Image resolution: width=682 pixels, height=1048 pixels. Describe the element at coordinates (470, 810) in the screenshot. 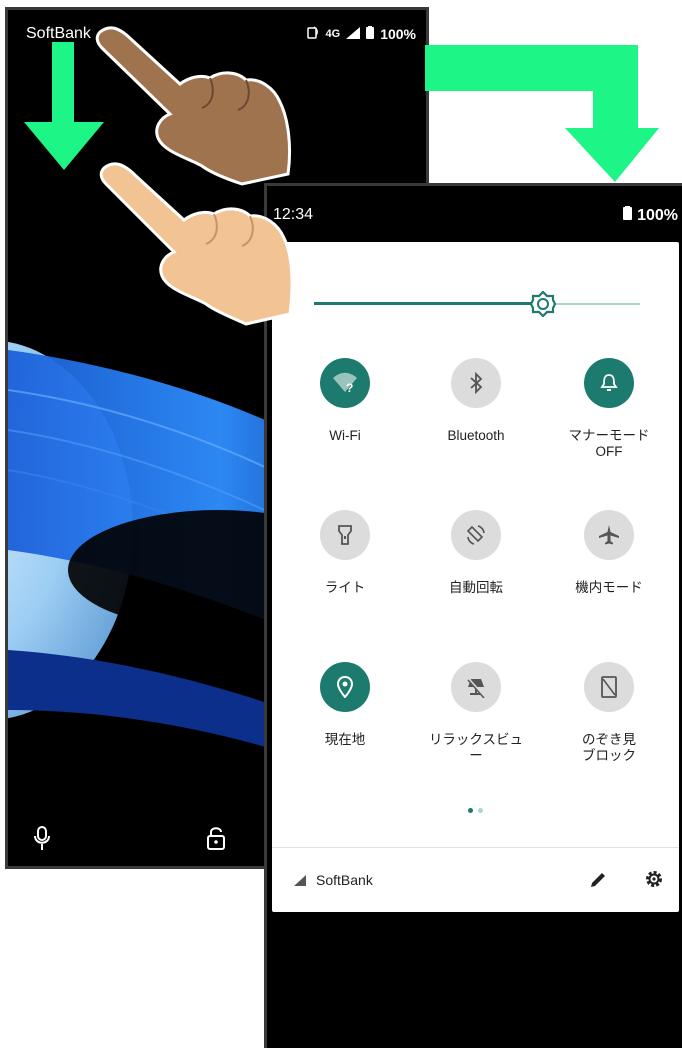

I see `page-dot-active` at that location.